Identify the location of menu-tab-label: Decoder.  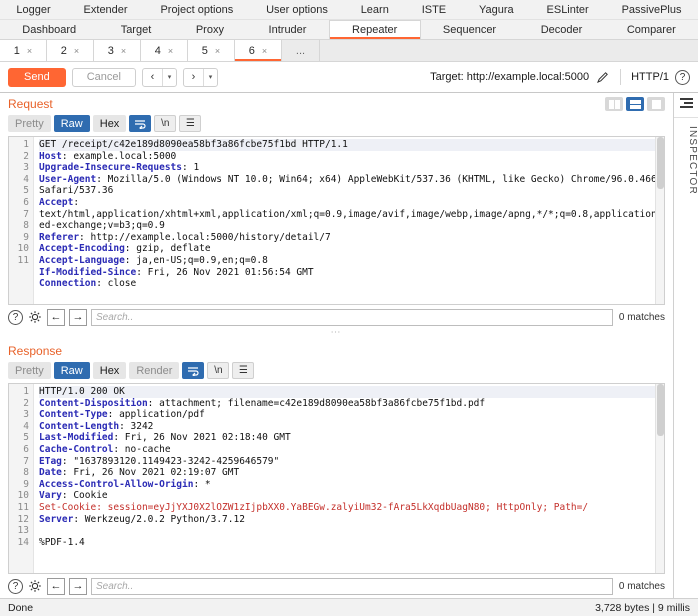
(561, 29).